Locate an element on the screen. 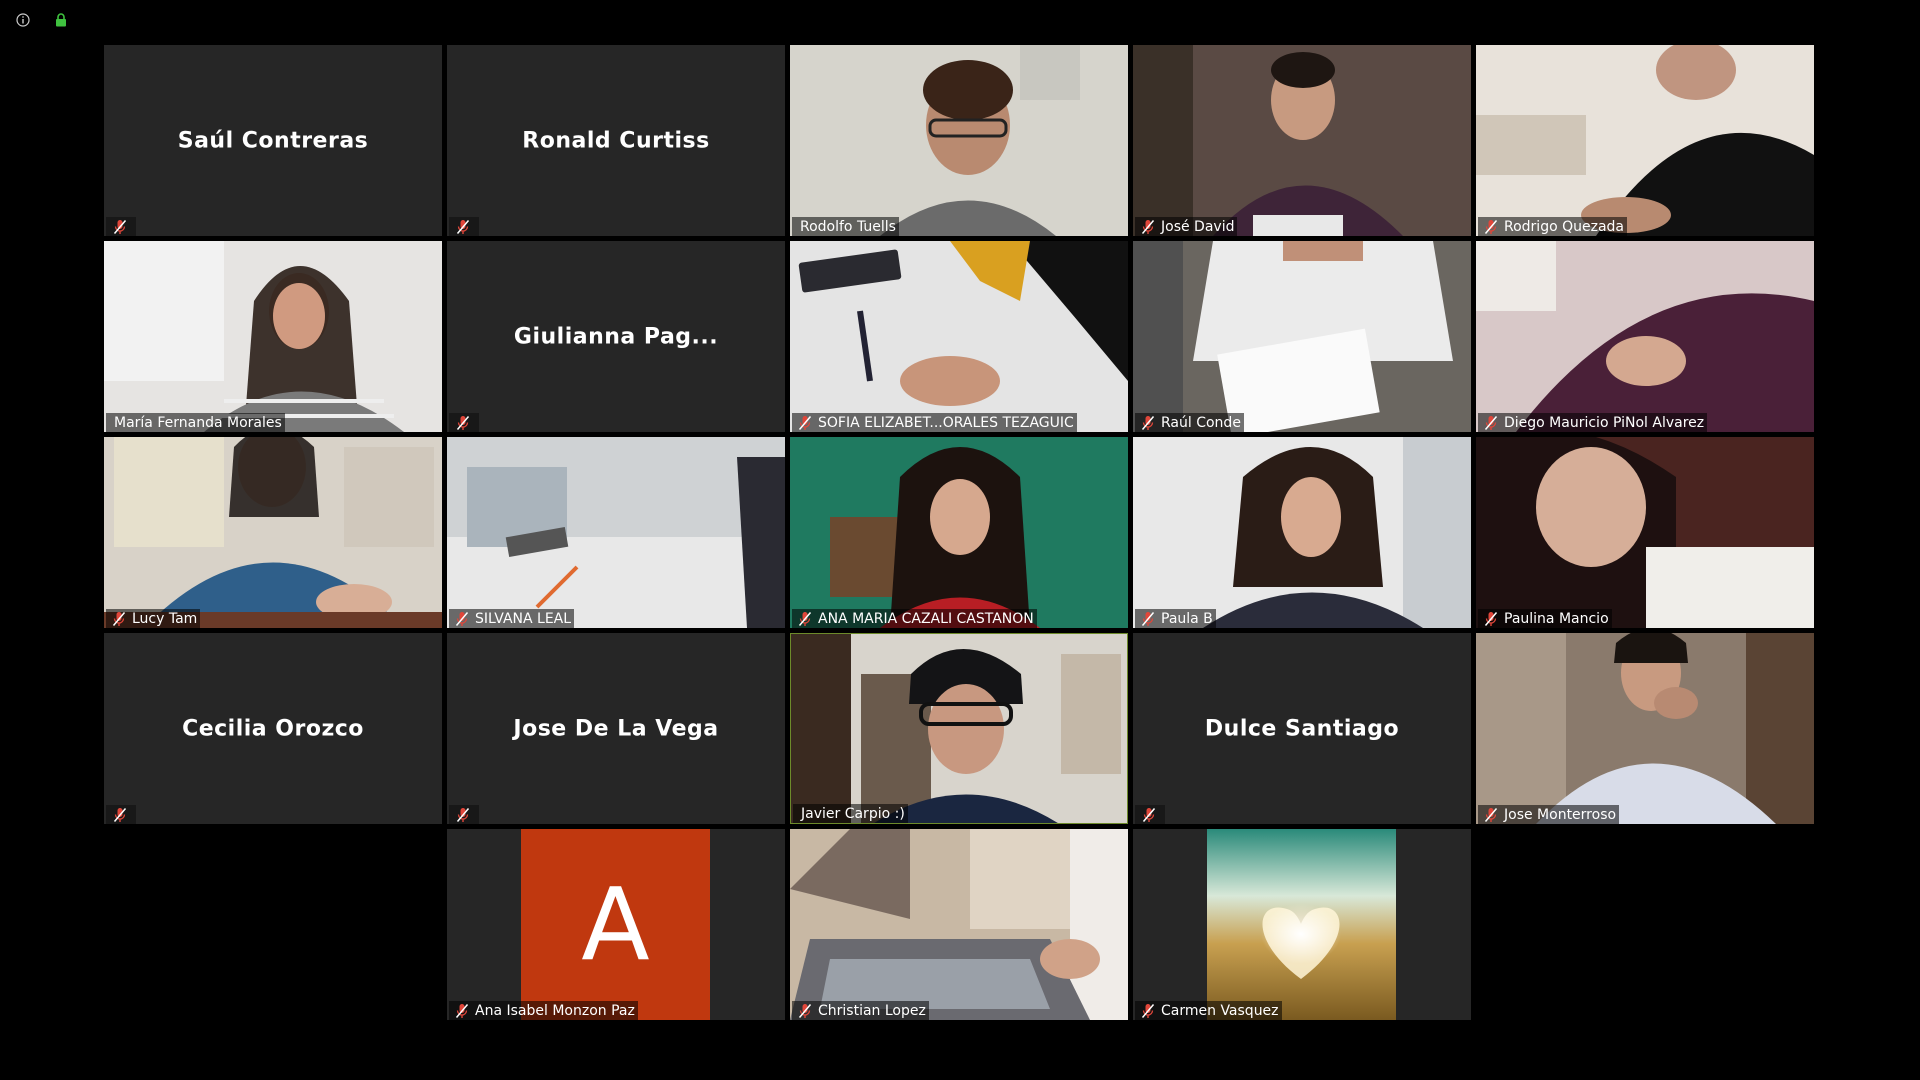 The image size is (1920, 1080). participant-name: José David is located at coordinates (1198, 226).